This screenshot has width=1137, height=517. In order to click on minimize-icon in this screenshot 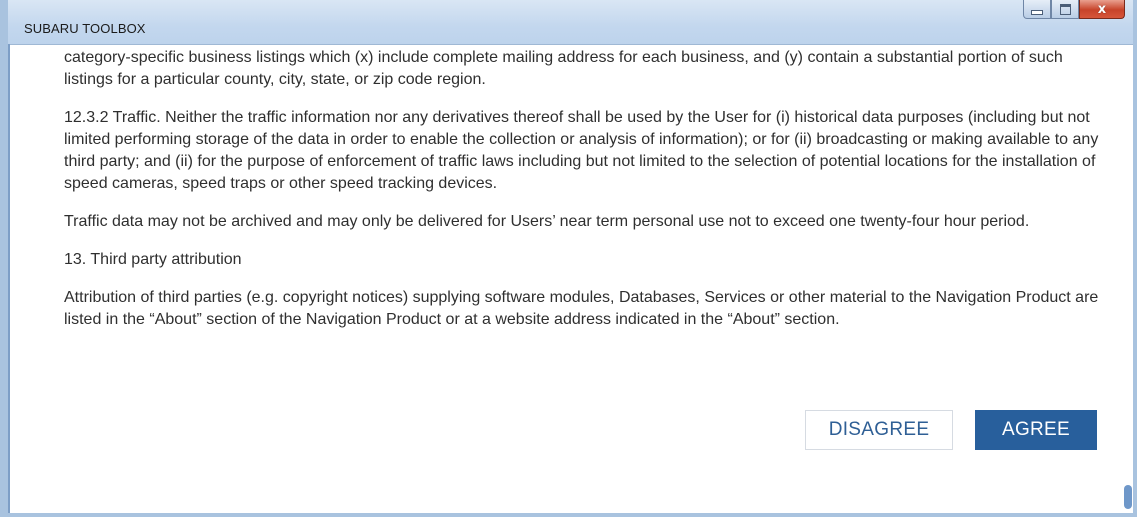, I will do `click(1037, 12)`.